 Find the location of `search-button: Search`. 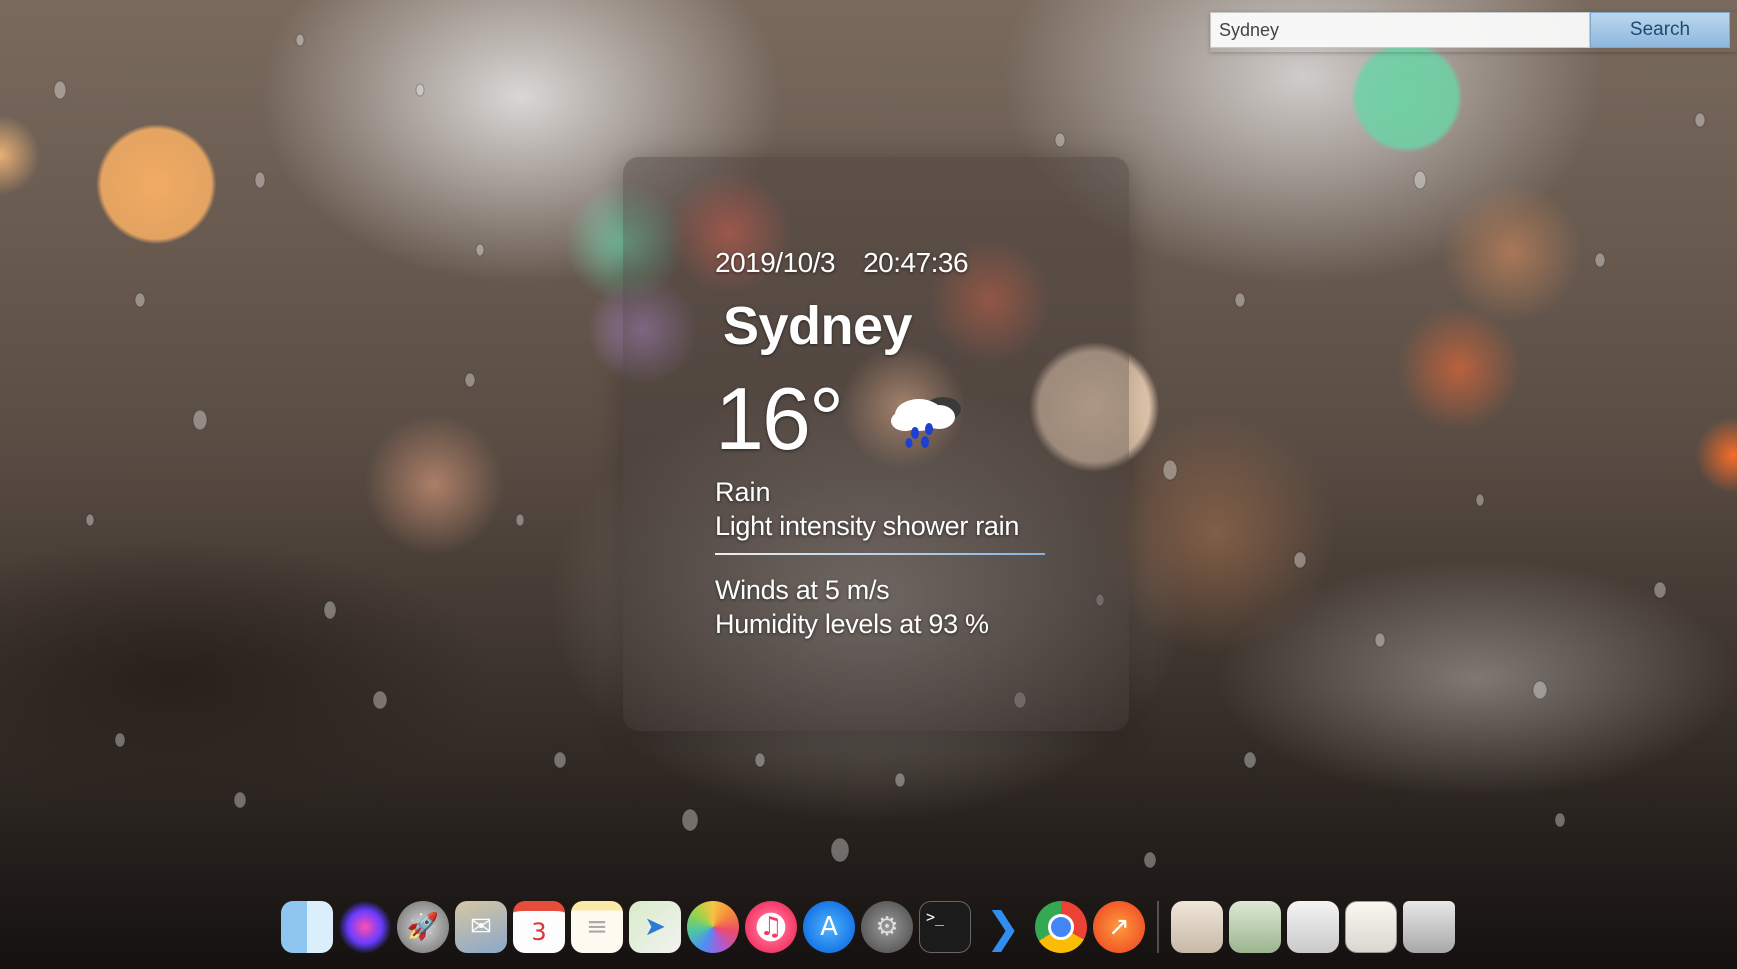

search-button: Search is located at coordinates (1660, 30).